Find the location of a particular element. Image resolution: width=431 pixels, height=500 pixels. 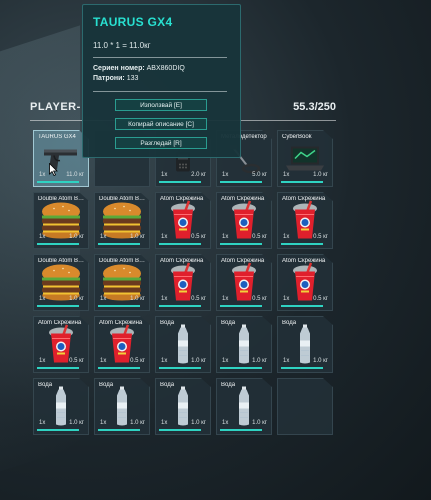

inventory-title: PLAYER- is located at coordinates (55, 107).